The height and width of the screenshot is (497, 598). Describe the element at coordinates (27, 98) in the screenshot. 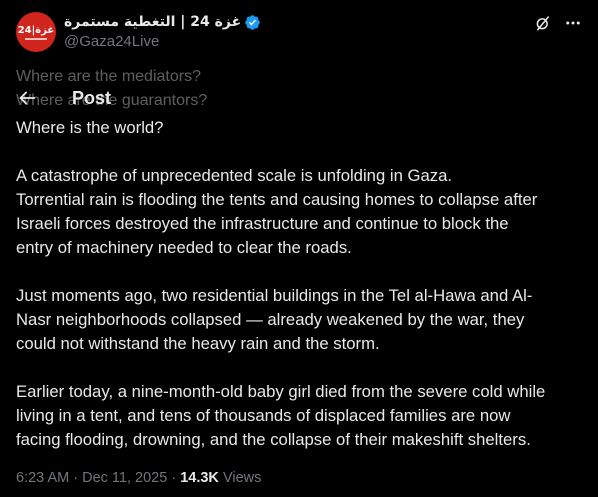

I see `back-arrow-icon` at that location.